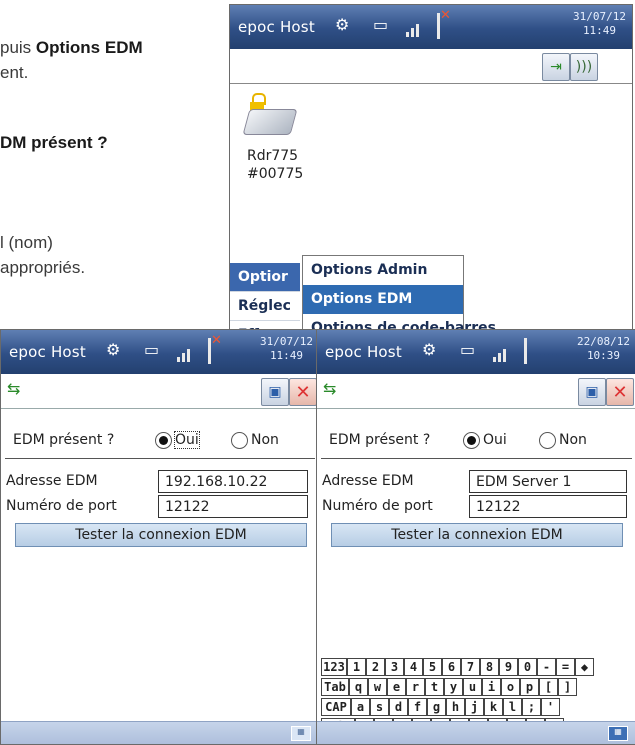 The image size is (635, 745). I want to click on port-label: Numéro de port, so click(377, 506).